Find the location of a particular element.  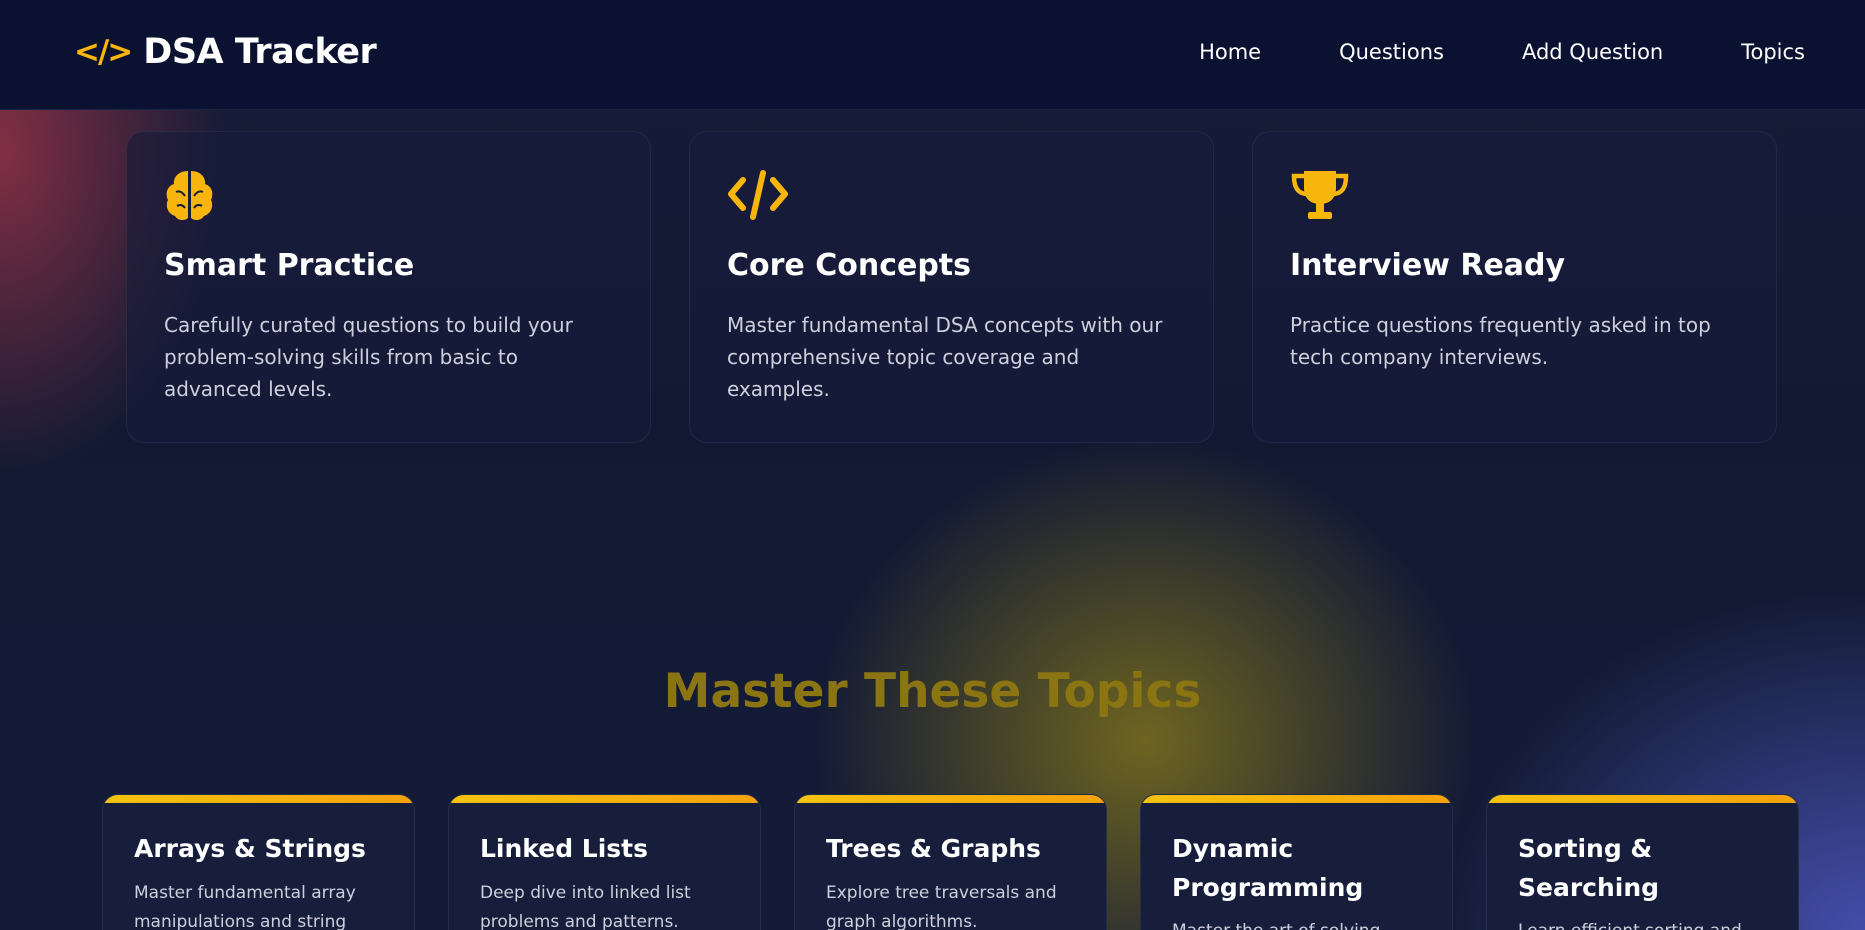

topic-title: Arrays & Strings is located at coordinates (250, 848).